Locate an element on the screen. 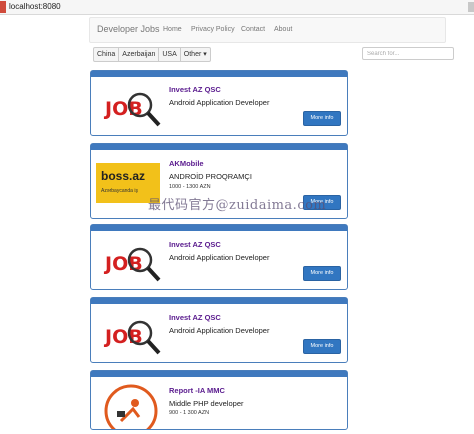 The height and width of the screenshot is (434, 474). boss-logo-text: boss.az is located at coordinates (123, 176).